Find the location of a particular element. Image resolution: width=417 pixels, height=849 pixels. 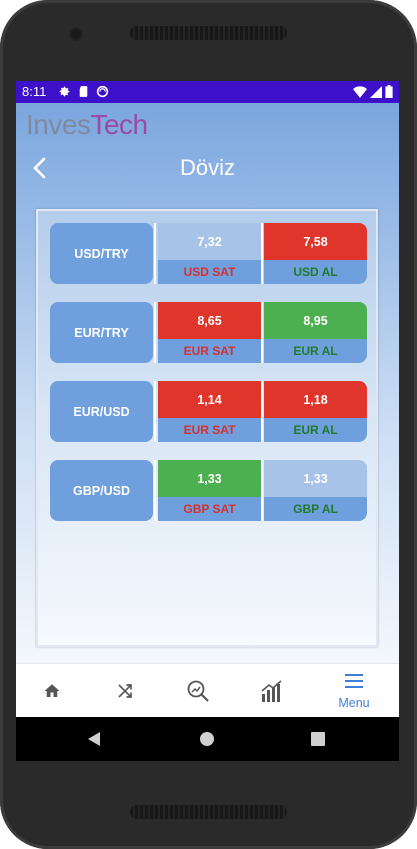

system-nav-bar is located at coordinates (207, 739).